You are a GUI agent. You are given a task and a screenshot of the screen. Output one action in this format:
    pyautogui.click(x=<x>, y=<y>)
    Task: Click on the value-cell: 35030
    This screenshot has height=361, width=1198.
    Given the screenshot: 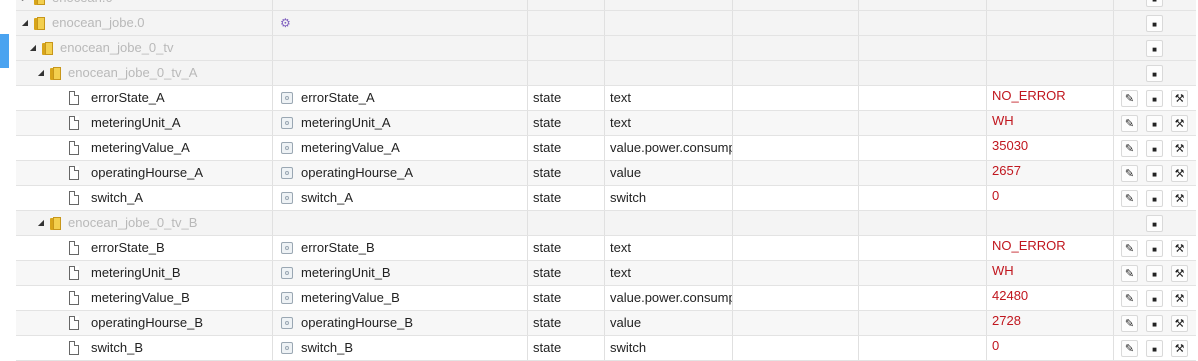 What is the action you would take?
    pyautogui.click(x=1050, y=148)
    